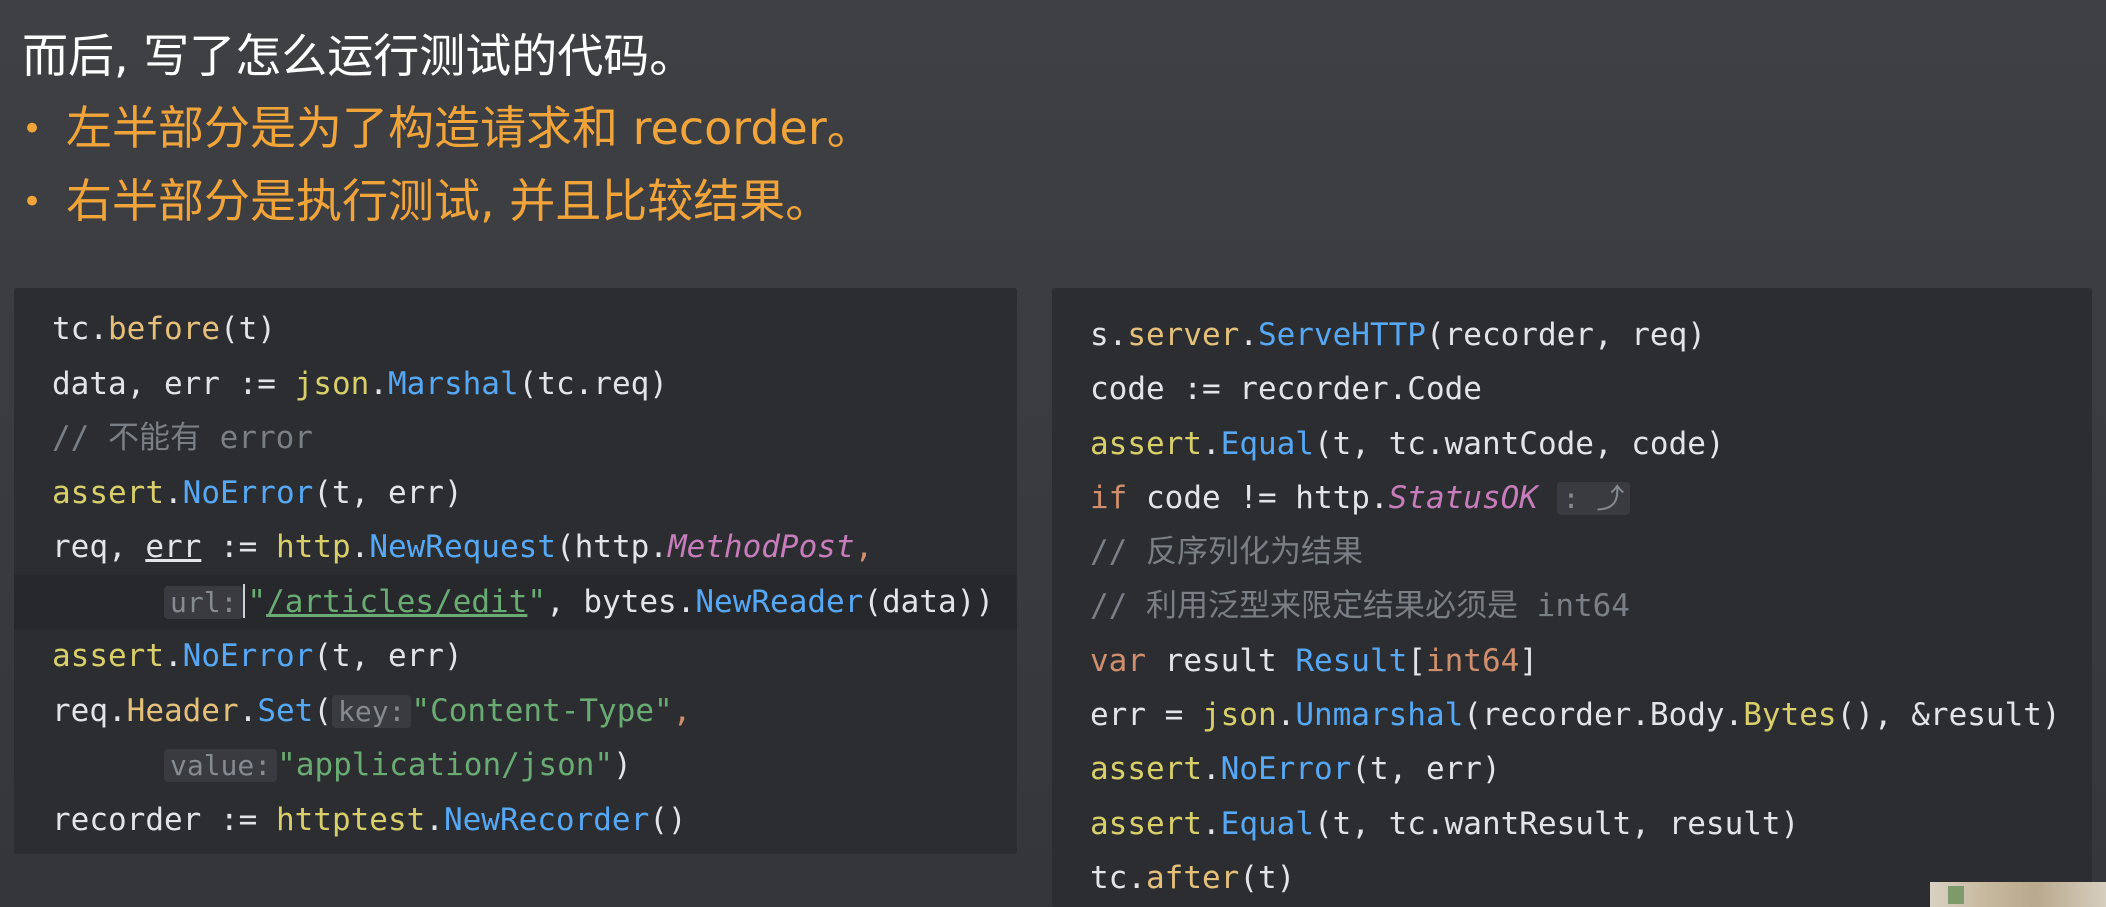 The width and height of the screenshot is (2106, 907). I want to click on code-token: before, so click(164, 329).